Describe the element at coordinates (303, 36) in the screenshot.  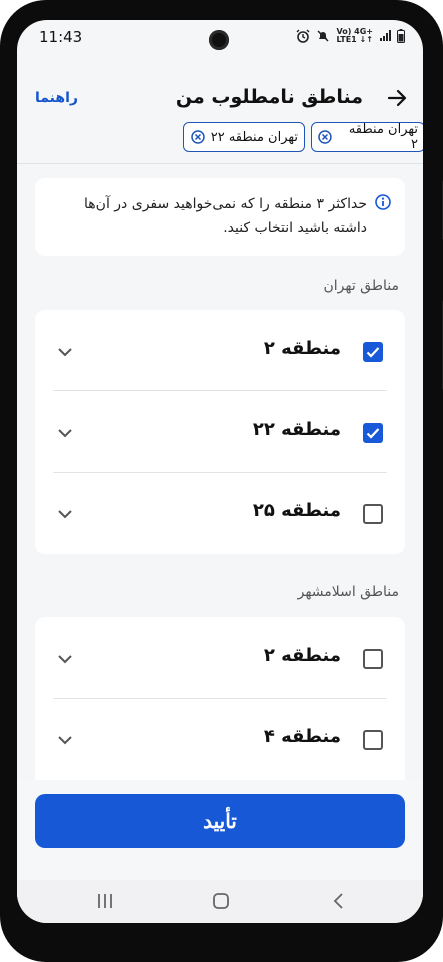
I see `alarm-icon` at that location.